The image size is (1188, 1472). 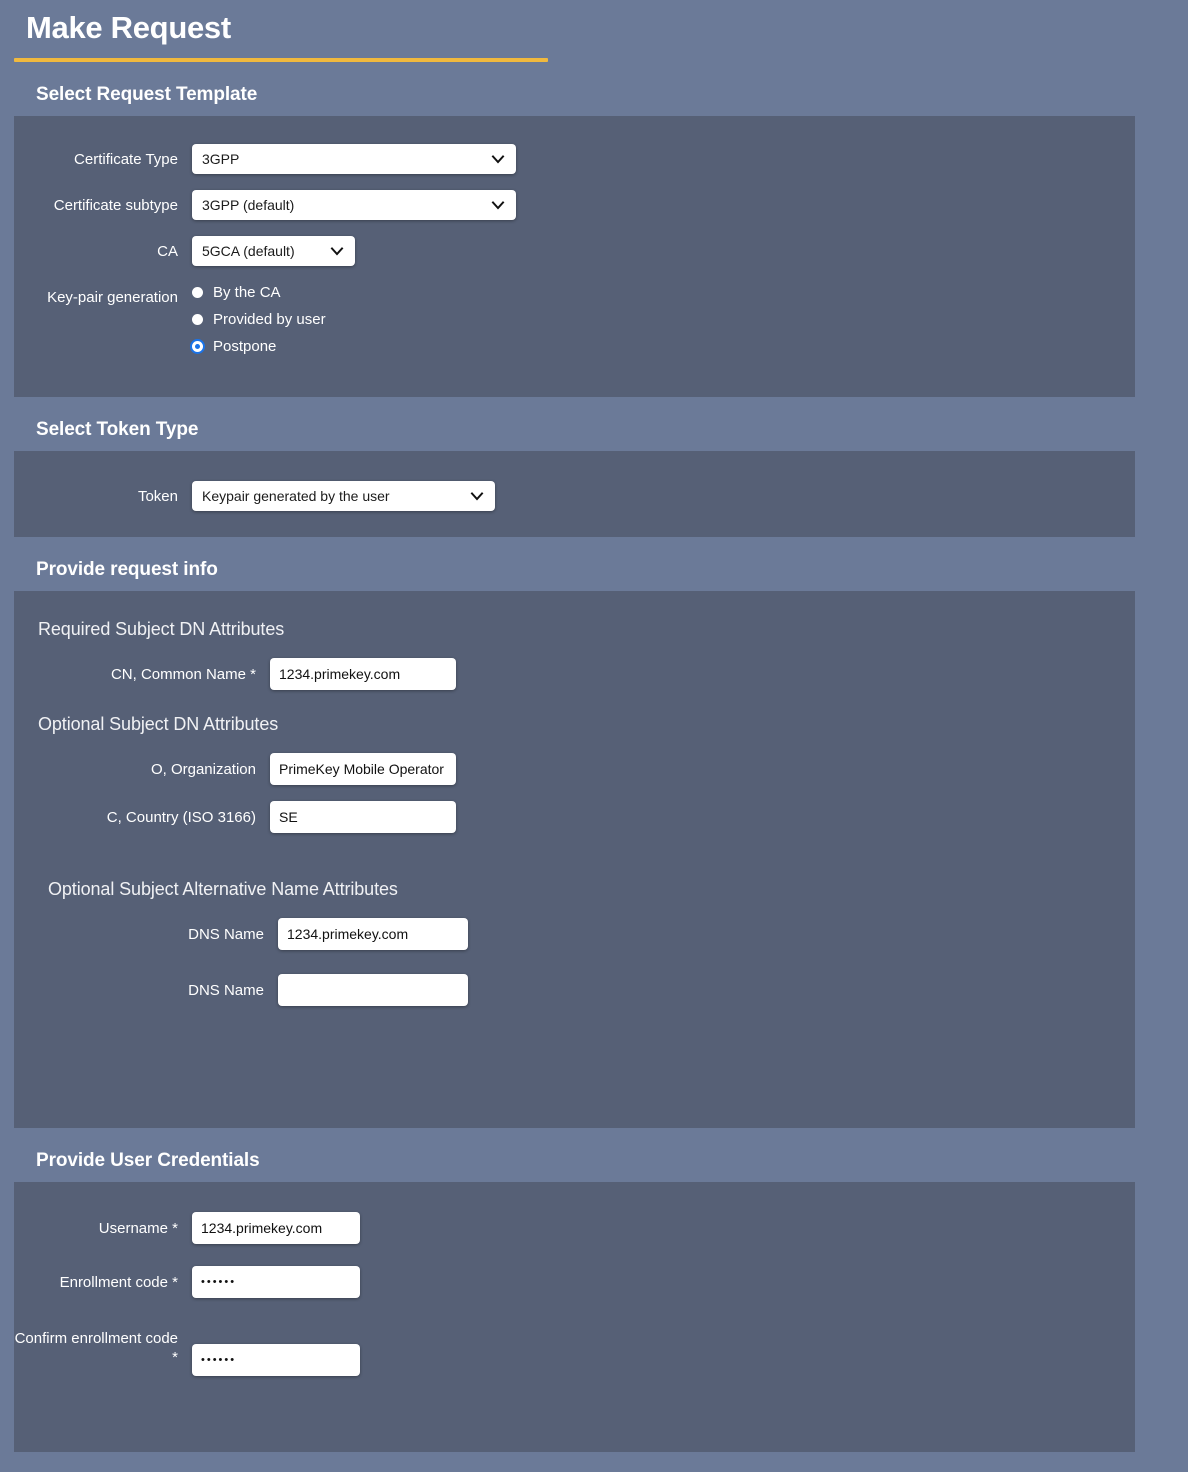 What do you see at coordinates (276, 1282) in the screenshot?
I see `enrollment-code-input: ••••••` at bounding box center [276, 1282].